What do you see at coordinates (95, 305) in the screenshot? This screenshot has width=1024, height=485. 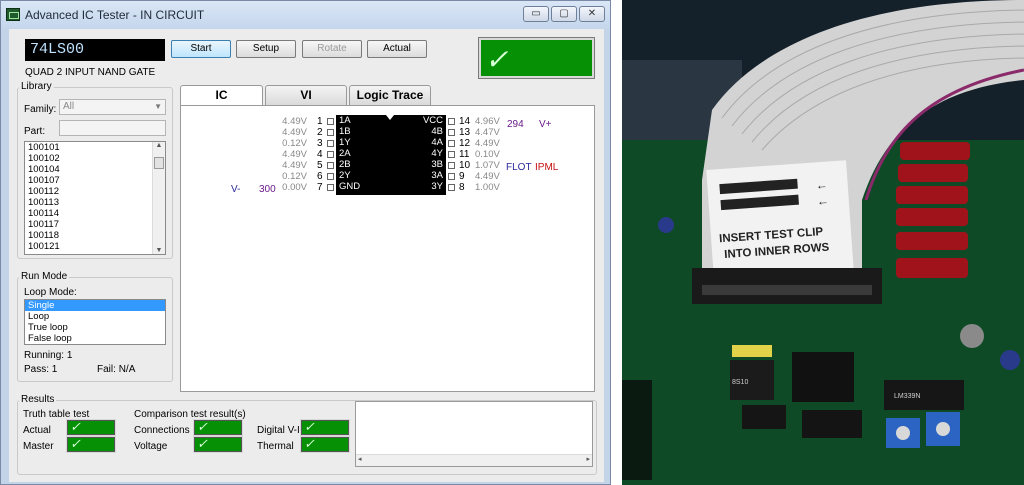 I see `loop-mode-option: Single` at bounding box center [95, 305].